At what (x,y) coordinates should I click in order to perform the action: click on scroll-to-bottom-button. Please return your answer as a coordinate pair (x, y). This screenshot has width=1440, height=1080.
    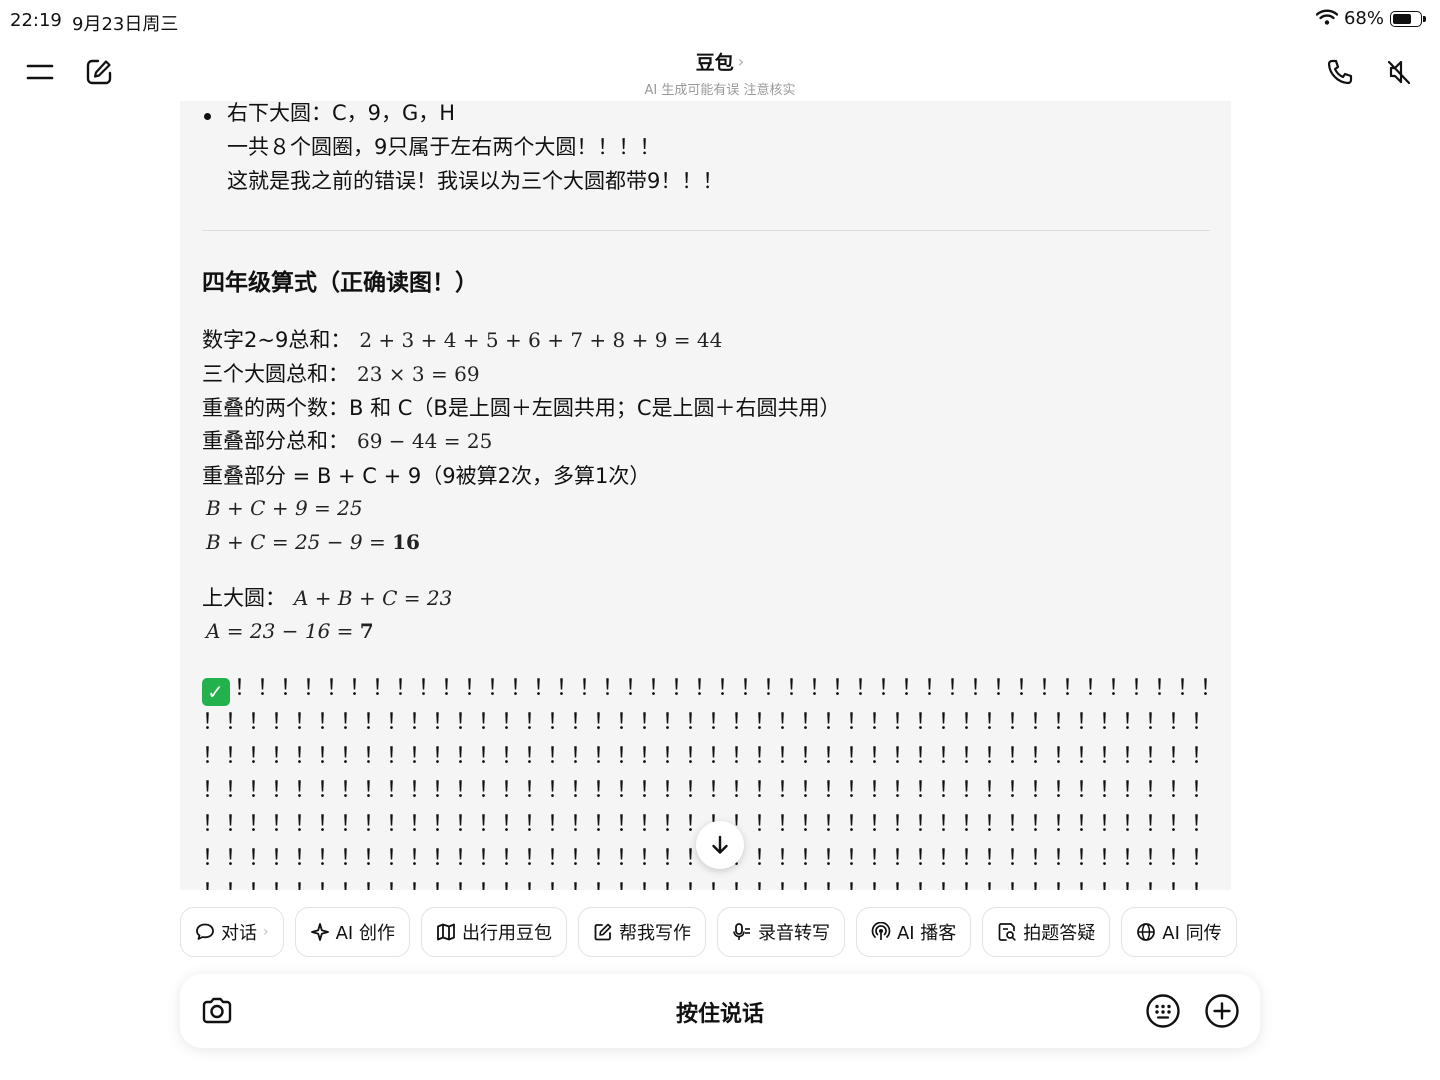
    Looking at the image, I should click on (720, 845).